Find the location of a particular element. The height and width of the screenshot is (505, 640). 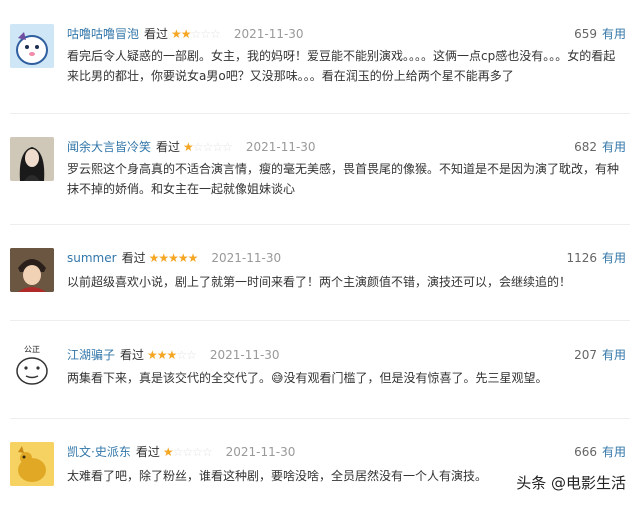

username-link: 凯文·史派东 is located at coordinates (99, 452).